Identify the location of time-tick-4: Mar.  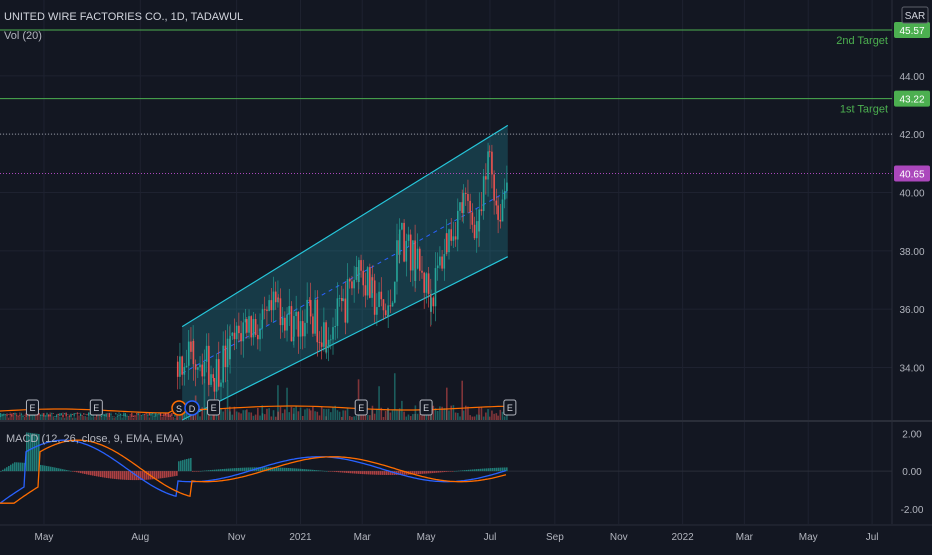
(363, 537).